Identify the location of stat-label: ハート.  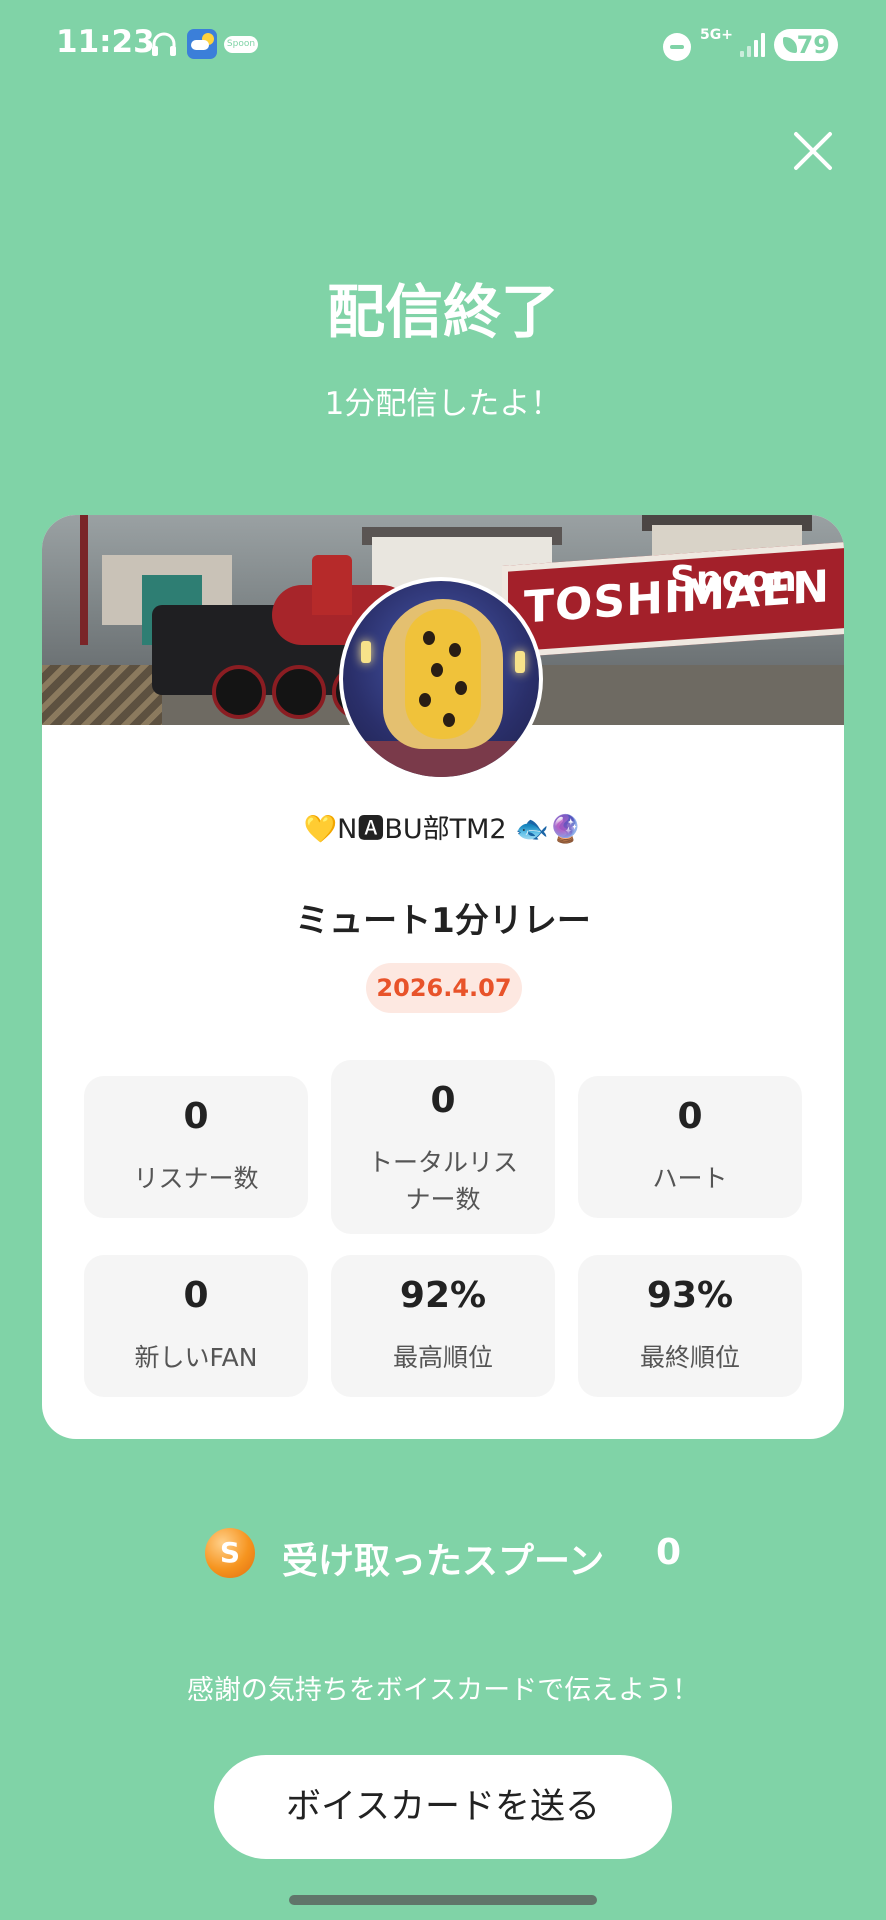
(690, 1178).